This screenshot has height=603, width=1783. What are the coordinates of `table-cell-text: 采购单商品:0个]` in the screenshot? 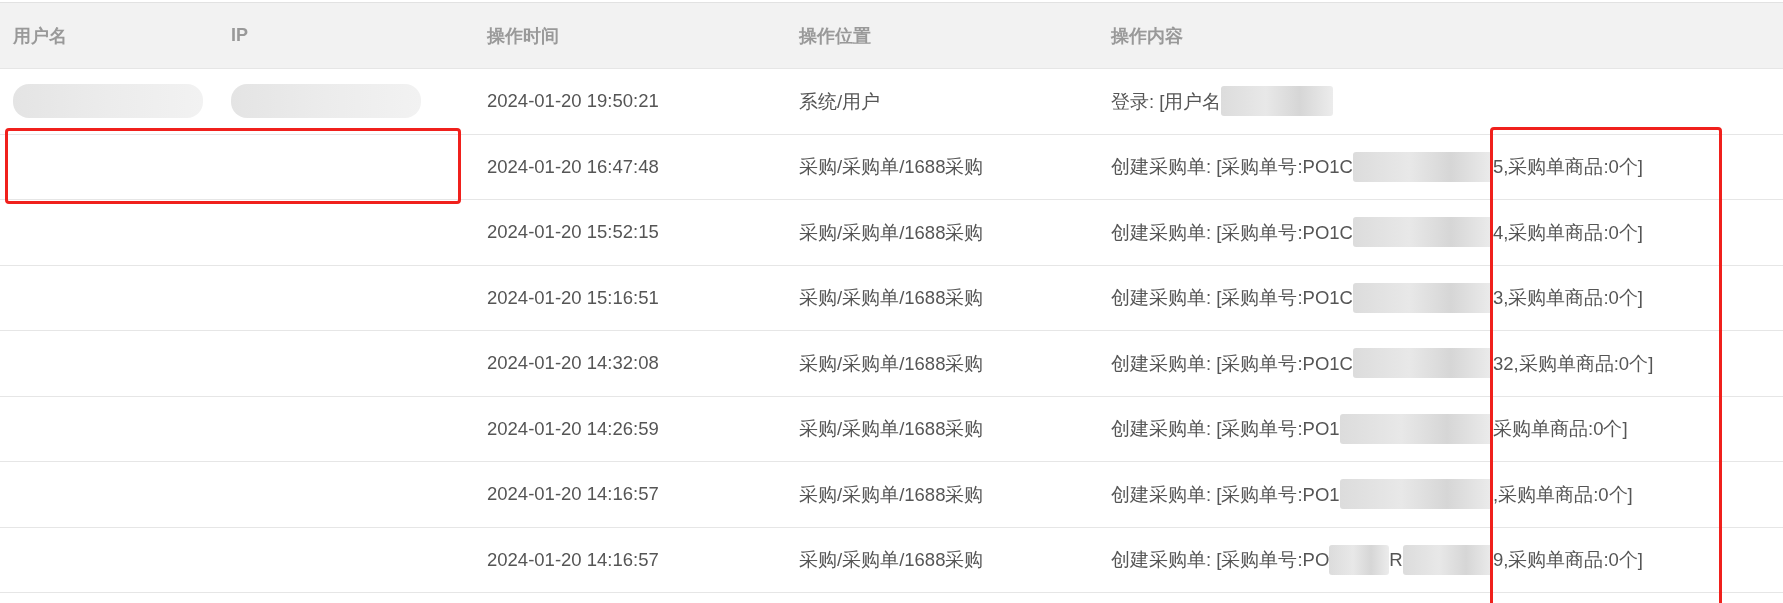 It's located at (1560, 429).